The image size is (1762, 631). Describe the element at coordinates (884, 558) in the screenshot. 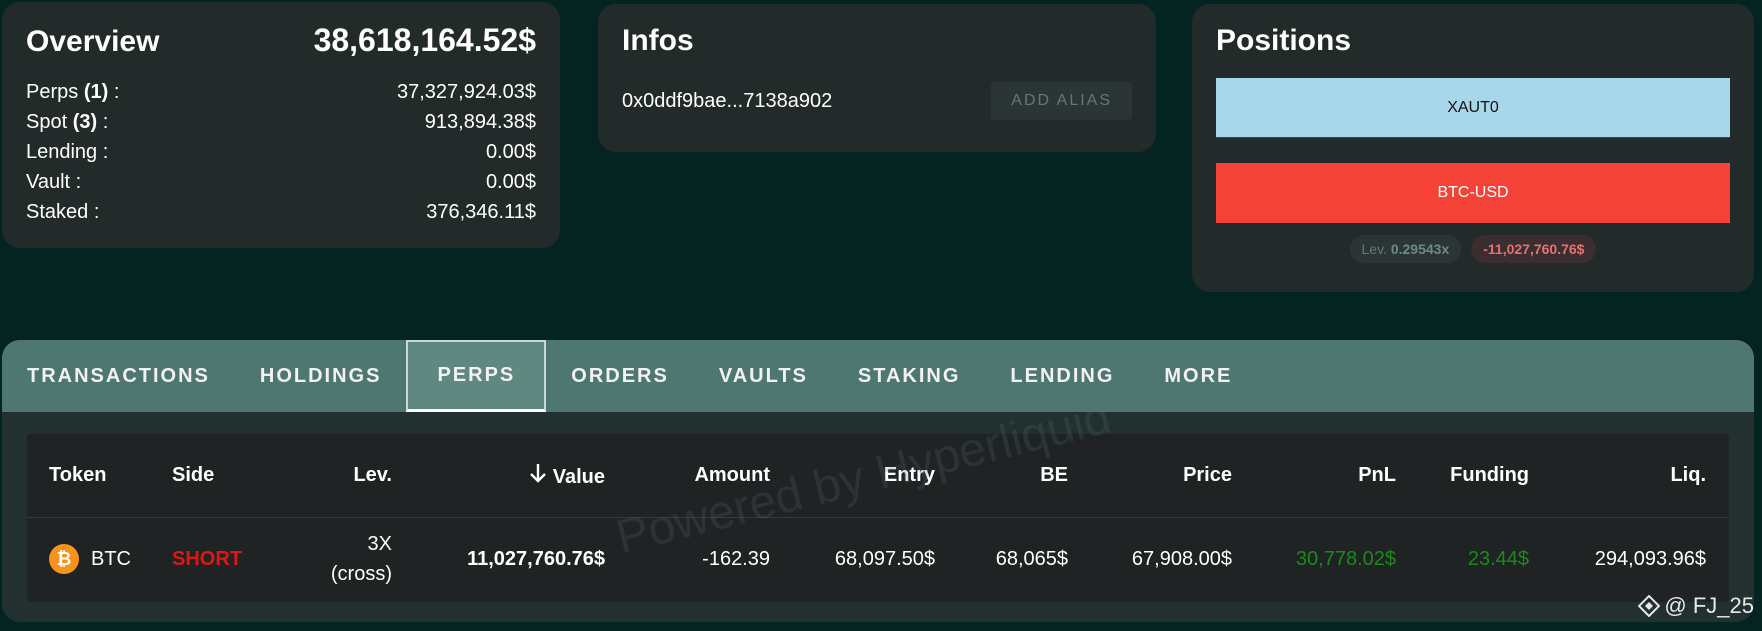

I see `row-entry: 68,097.50$` at that location.